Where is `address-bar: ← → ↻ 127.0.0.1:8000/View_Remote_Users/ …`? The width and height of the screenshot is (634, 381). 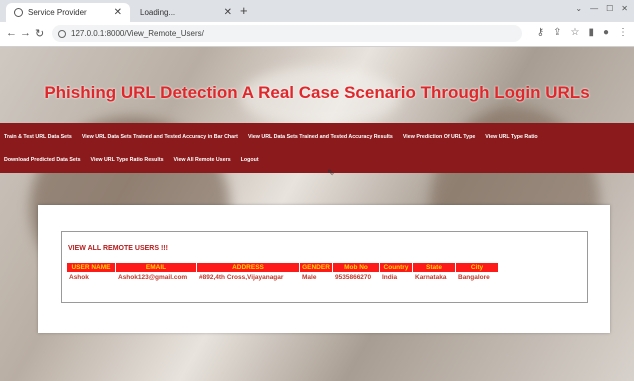
address-bar: ← → ↻ 127.0.0.1:8000/View_Remote_Users/ … is located at coordinates (317, 34).